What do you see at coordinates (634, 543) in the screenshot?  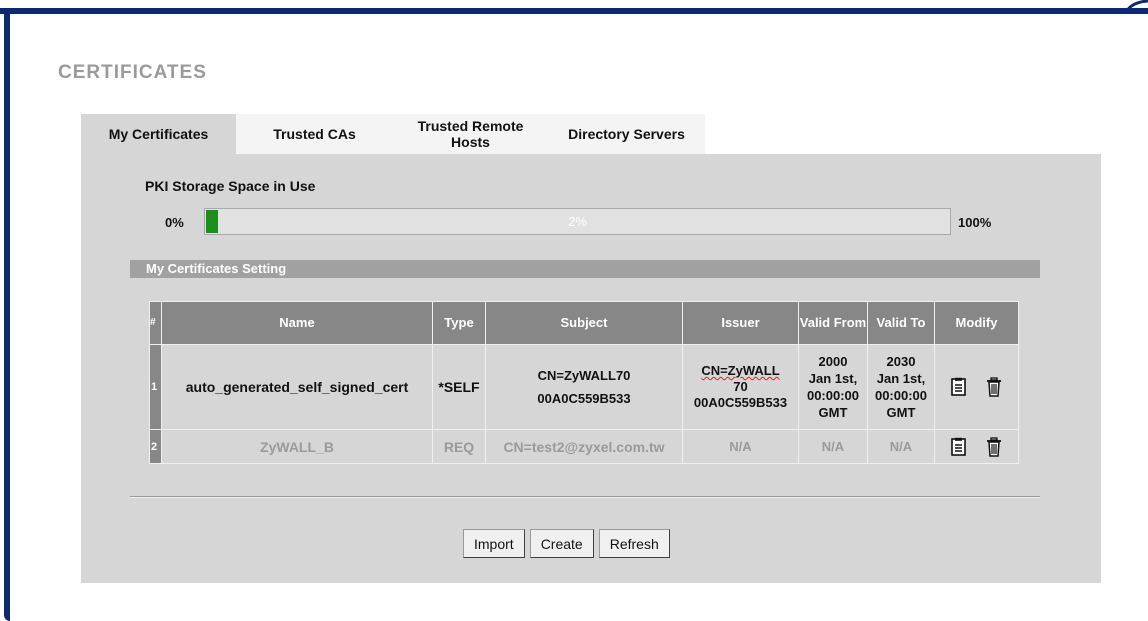 I see `refresh-button: Refresh` at bounding box center [634, 543].